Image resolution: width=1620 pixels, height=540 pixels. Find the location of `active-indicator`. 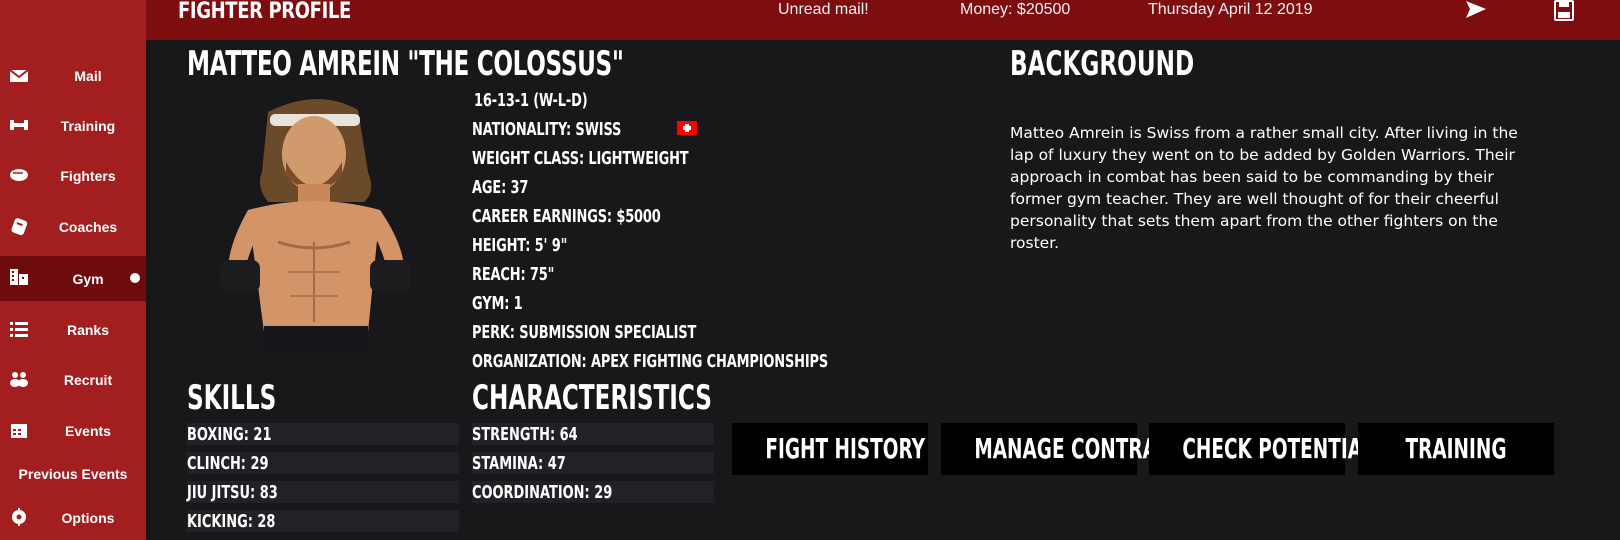

active-indicator is located at coordinates (135, 278).